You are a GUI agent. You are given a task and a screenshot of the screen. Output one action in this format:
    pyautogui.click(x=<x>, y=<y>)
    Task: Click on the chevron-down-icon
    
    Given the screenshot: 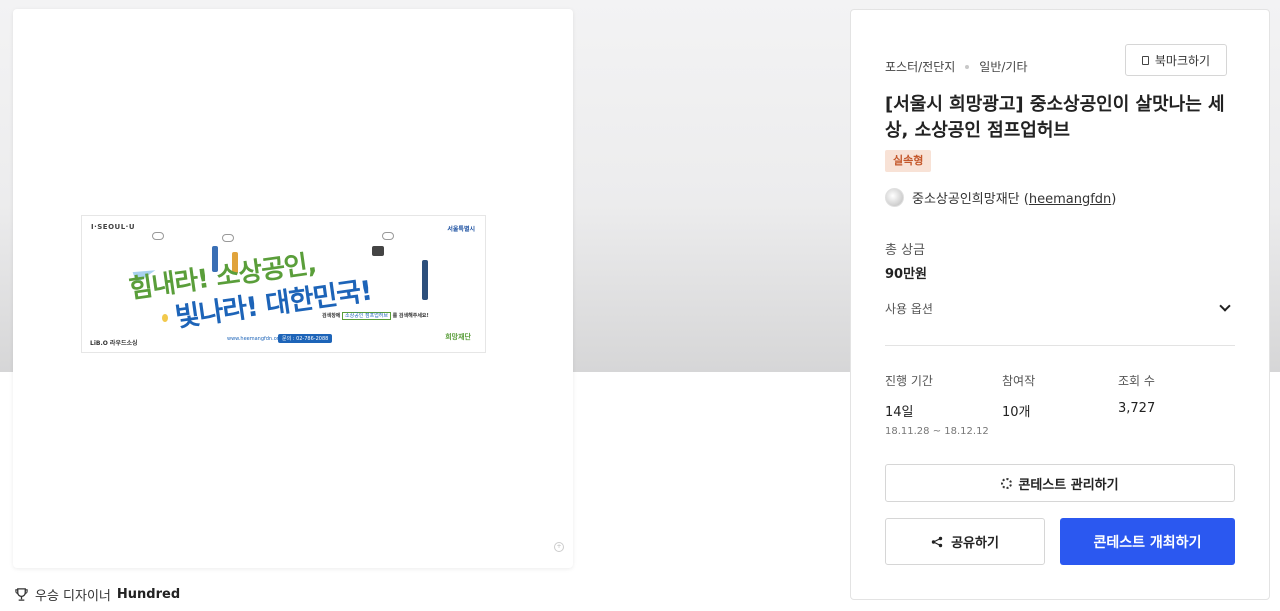 What is the action you would take?
    pyautogui.click(x=1225, y=306)
    